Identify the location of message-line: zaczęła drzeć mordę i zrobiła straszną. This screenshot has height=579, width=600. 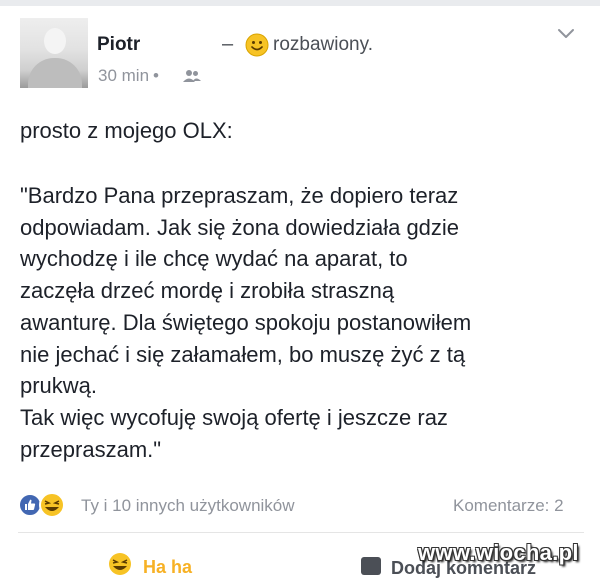
(207, 291).